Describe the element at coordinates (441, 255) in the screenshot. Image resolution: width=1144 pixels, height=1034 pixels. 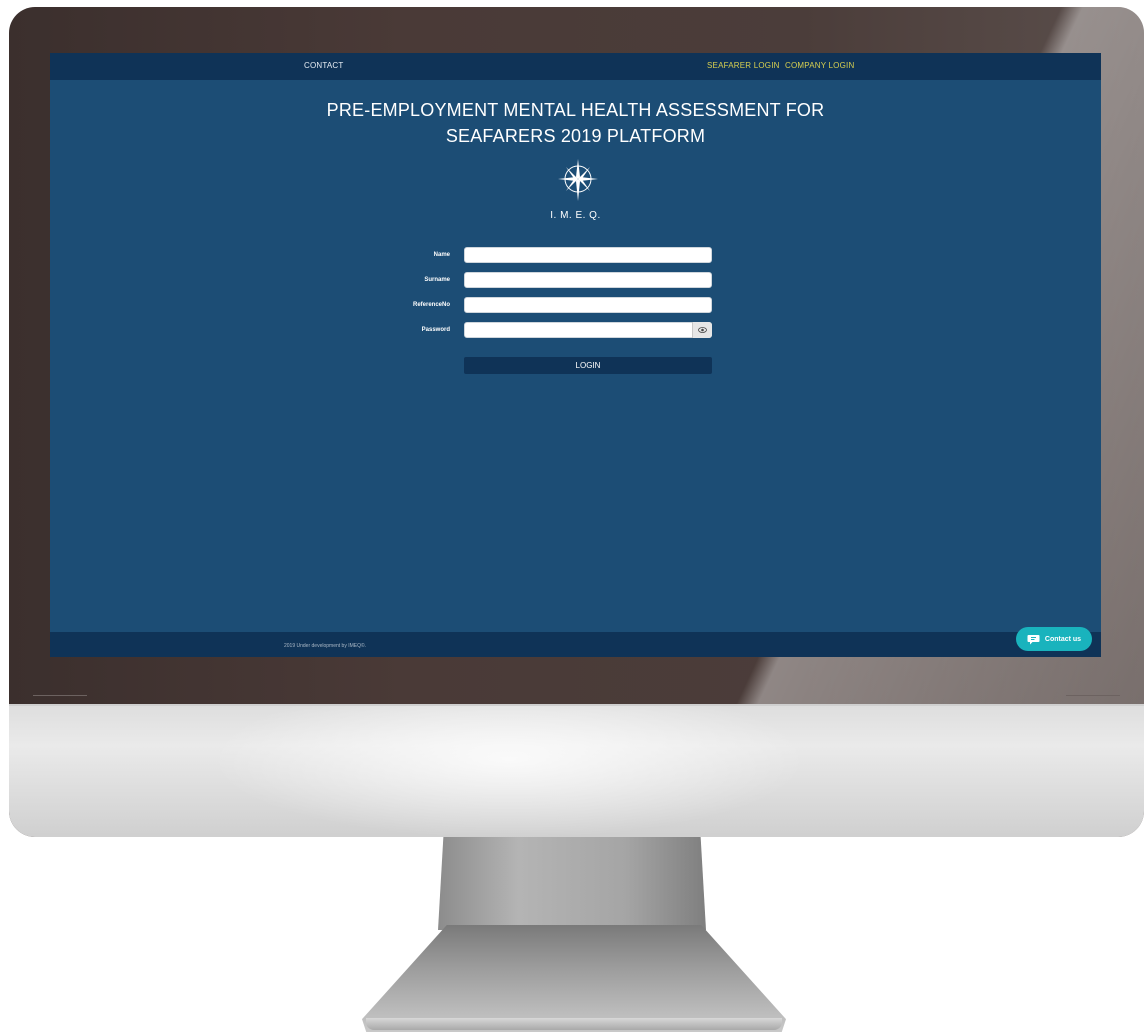
I see `name-label: Name` at that location.